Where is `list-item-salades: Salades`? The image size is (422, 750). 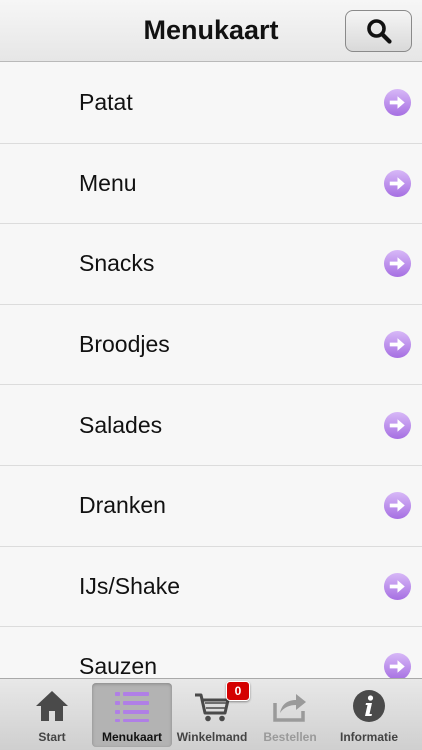 list-item-salades: Salades is located at coordinates (211, 425).